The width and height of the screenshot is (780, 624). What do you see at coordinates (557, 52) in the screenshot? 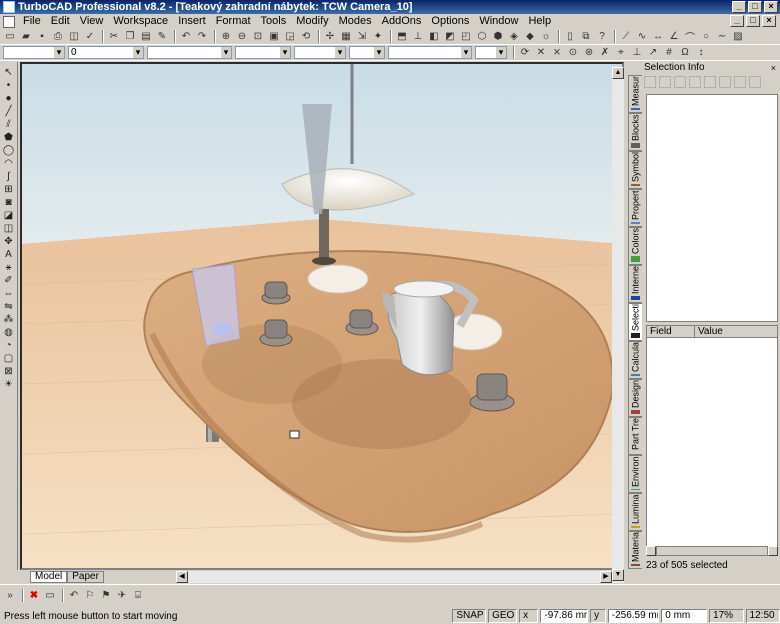
I see `snap-middle-icon: ⨯` at bounding box center [557, 52].